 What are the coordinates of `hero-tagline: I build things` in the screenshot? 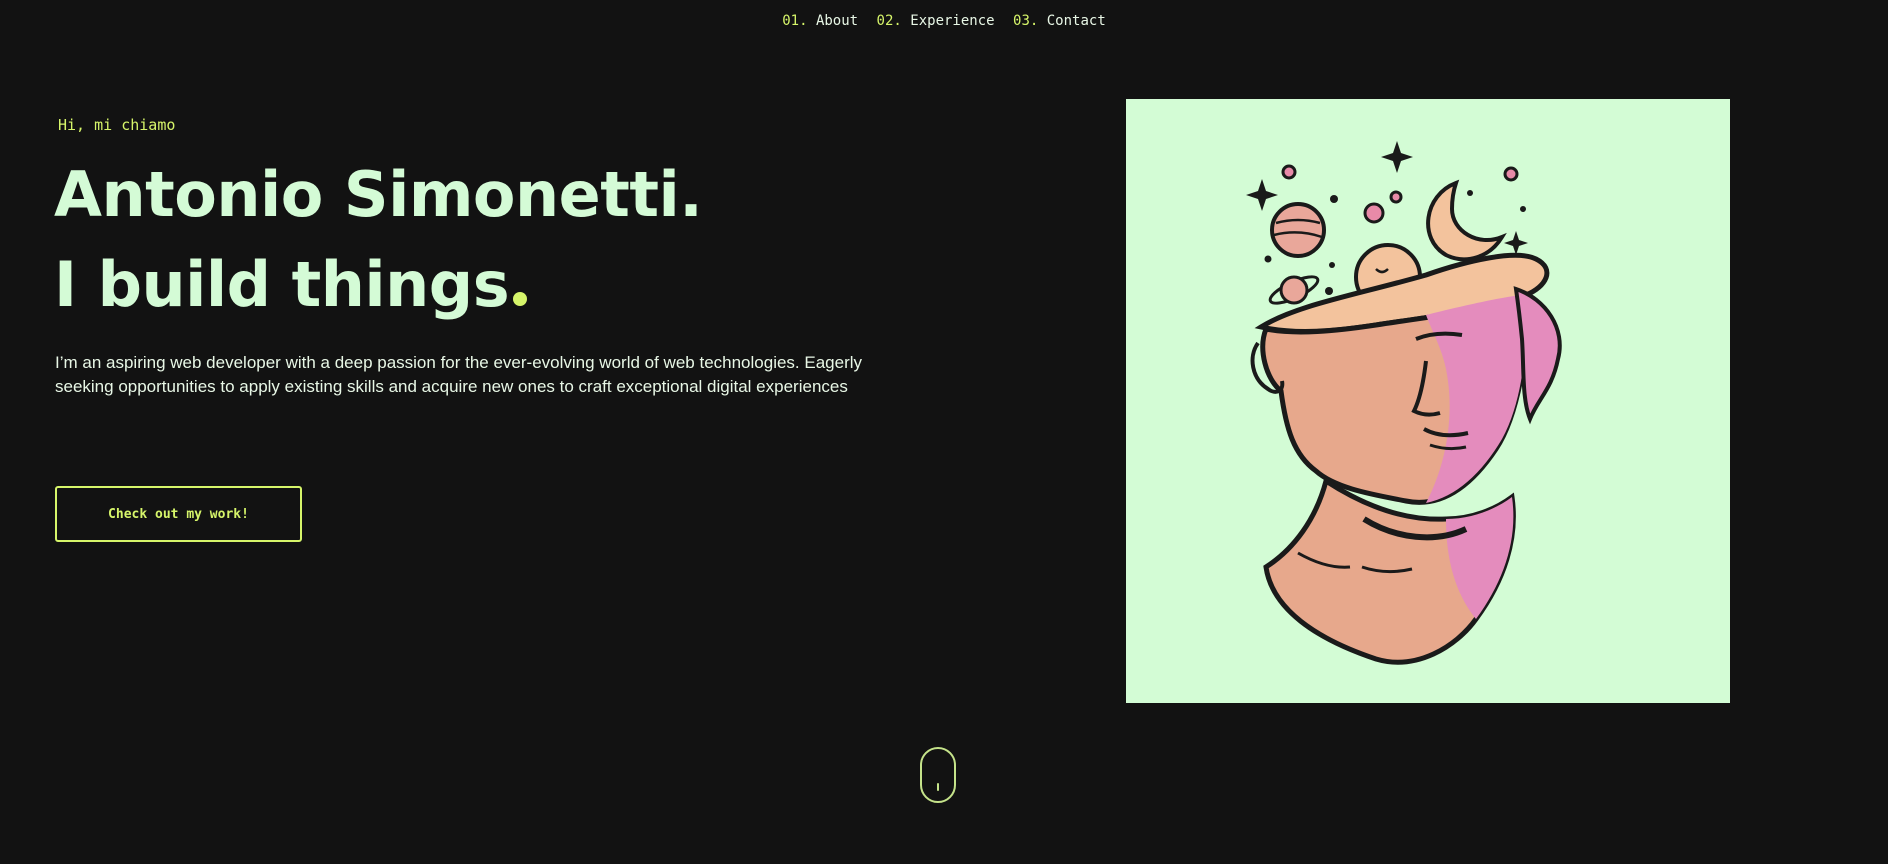 It's located at (282, 284).